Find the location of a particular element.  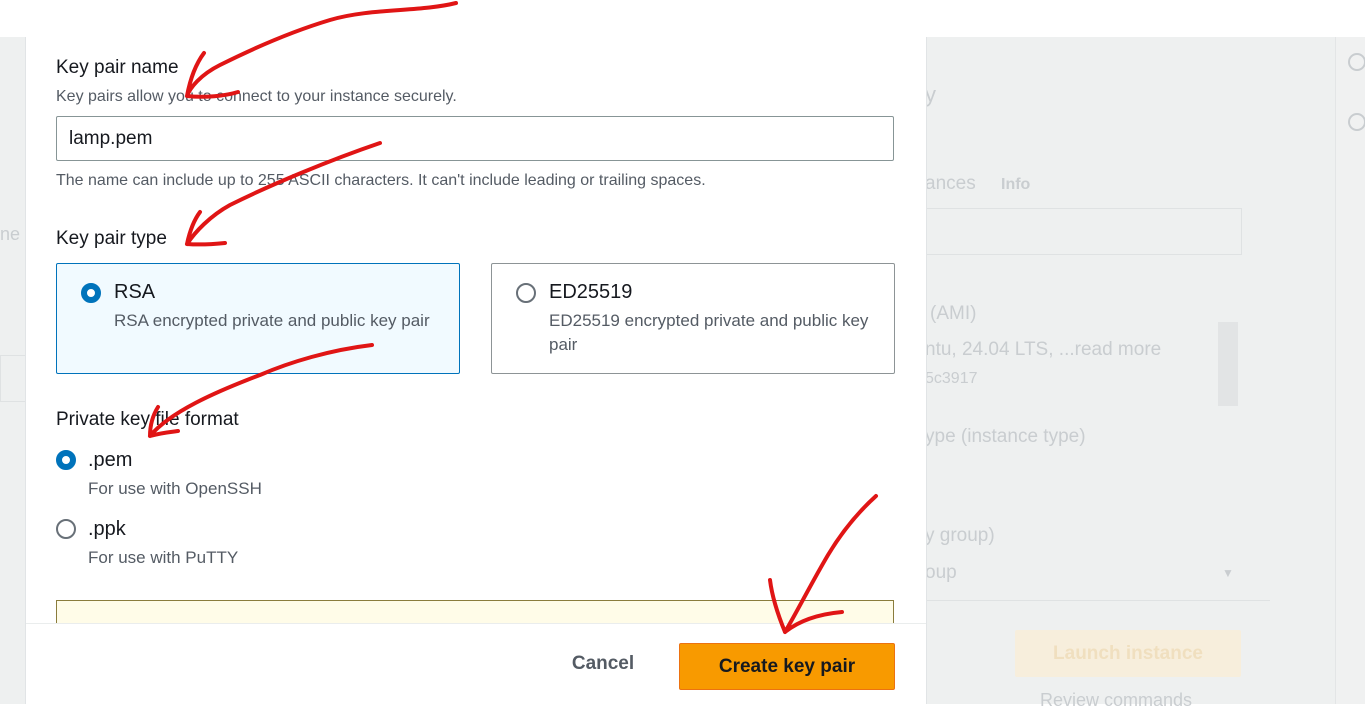

bg-left-fragment: ne is located at coordinates (10, 234).